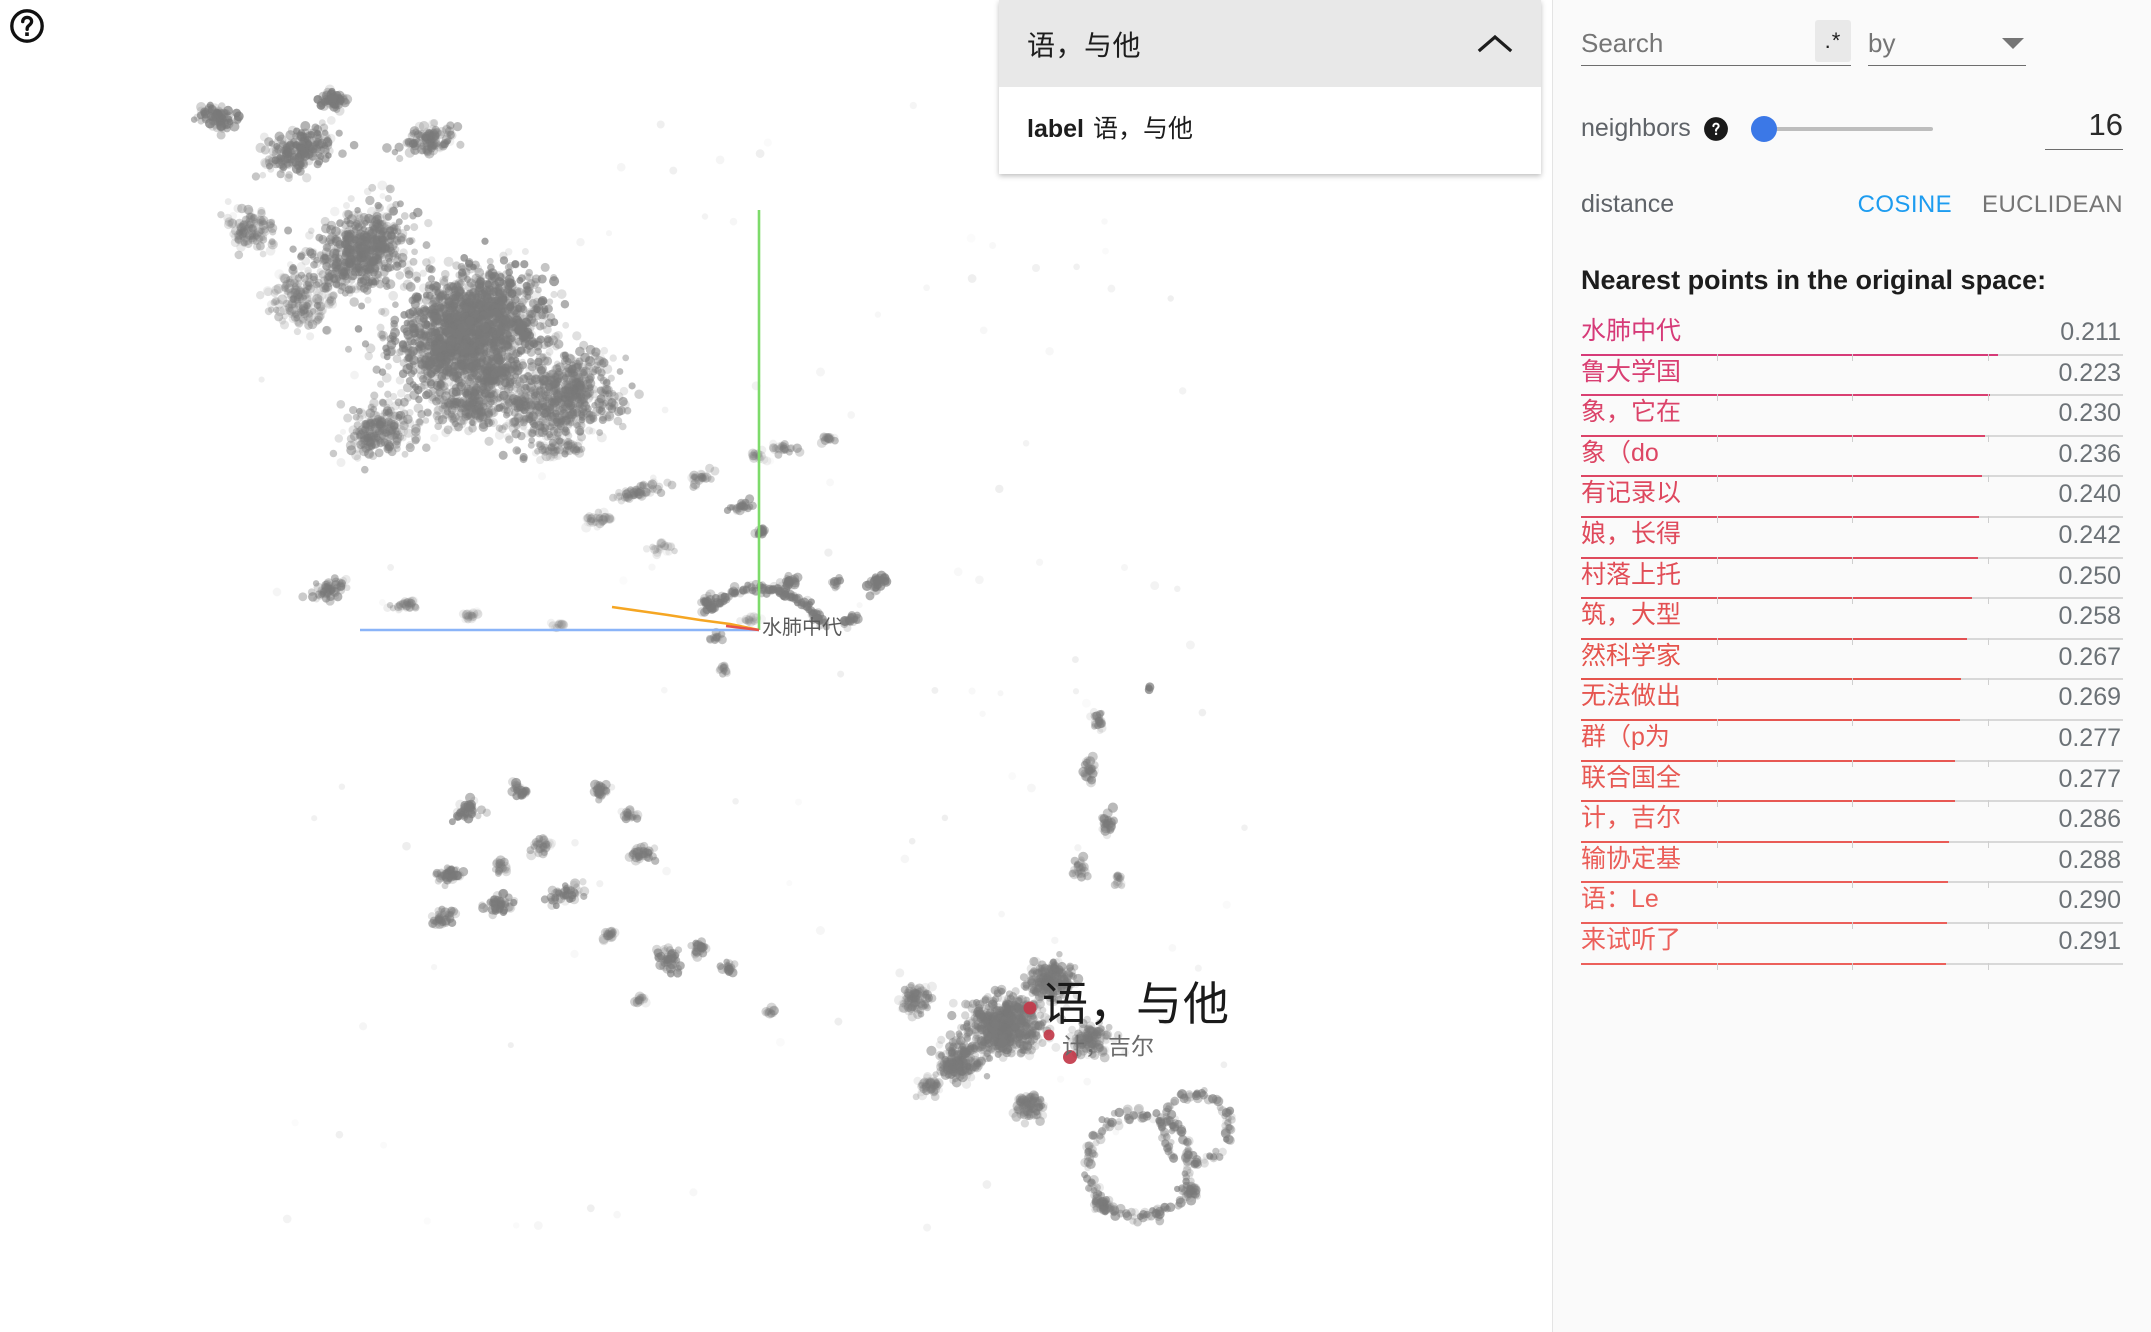 The width and height of the screenshot is (2151, 1332). What do you see at coordinates (2089, 413) in the screenshot?
I see `nearest-point-distance: 0.230` at bounding box center [2089, 413].